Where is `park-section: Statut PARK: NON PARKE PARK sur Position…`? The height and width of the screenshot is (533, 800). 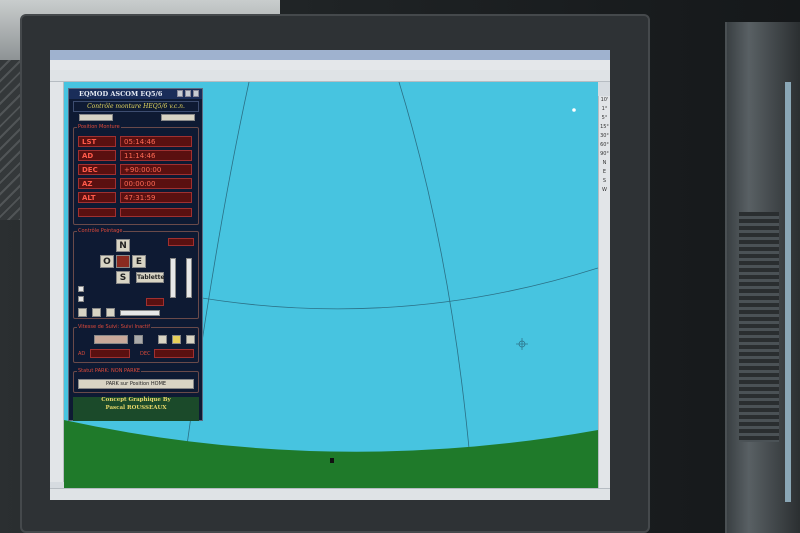 park-section: Statut PARK: NON PARKE PARK sur Position… is located at coordinates (136, 380).